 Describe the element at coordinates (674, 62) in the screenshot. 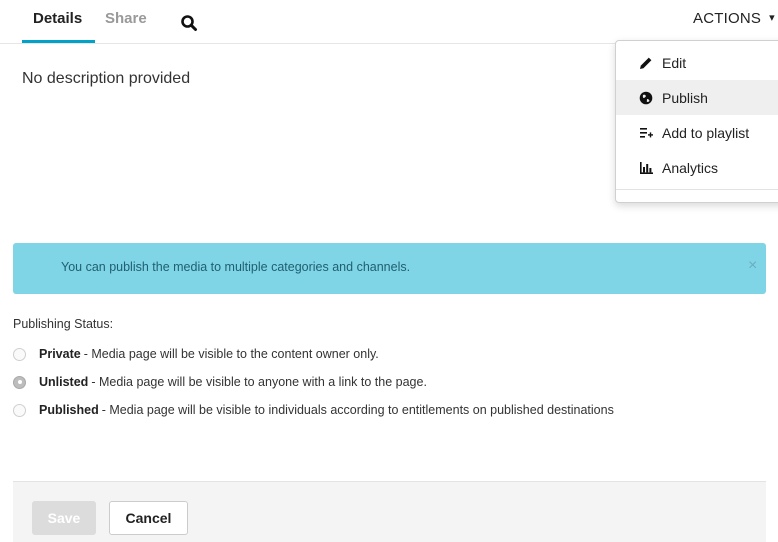

I see `menu-item-label: Edit` at that location.